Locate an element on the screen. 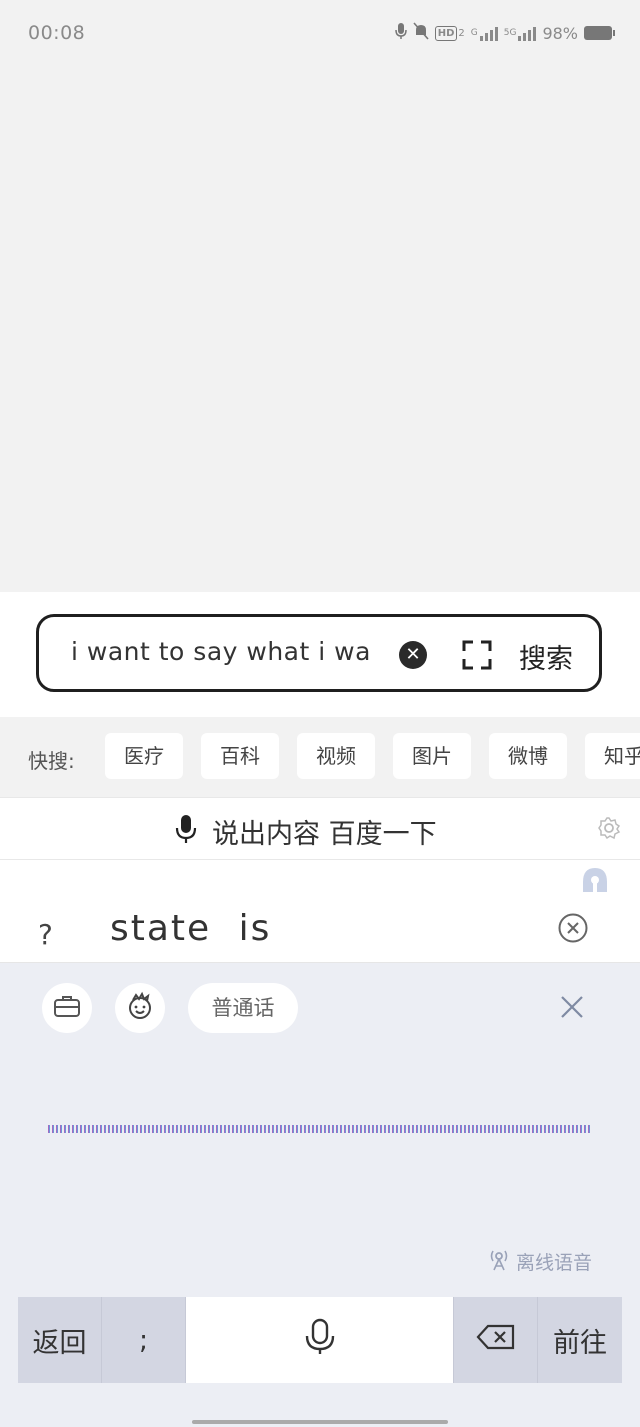  network-label-2: 5G is located at coordinates (510, 33).